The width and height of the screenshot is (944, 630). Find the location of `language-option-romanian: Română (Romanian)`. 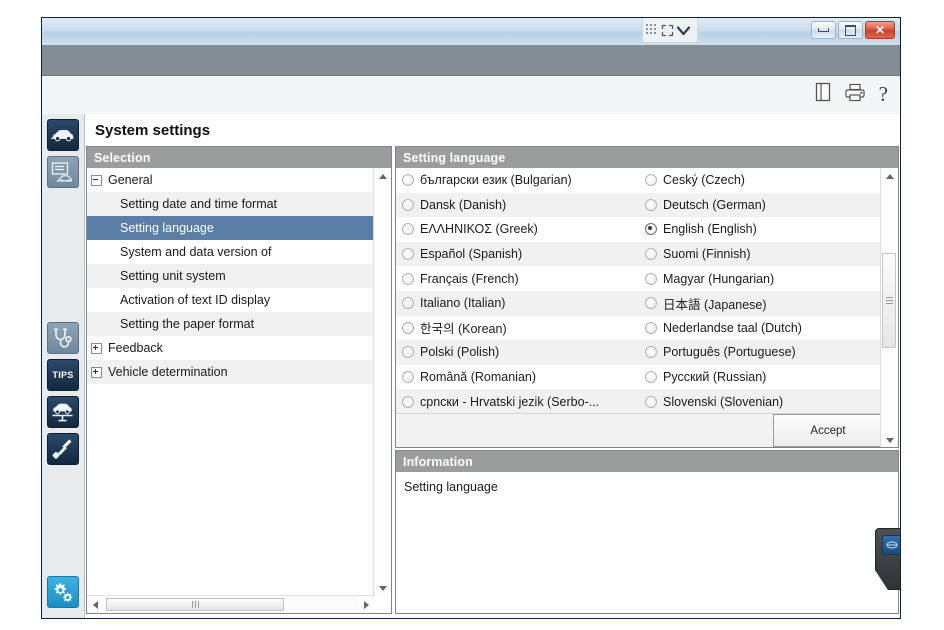

language-option-romanian: Română (Romanian) is located at coordinates (517, 377).